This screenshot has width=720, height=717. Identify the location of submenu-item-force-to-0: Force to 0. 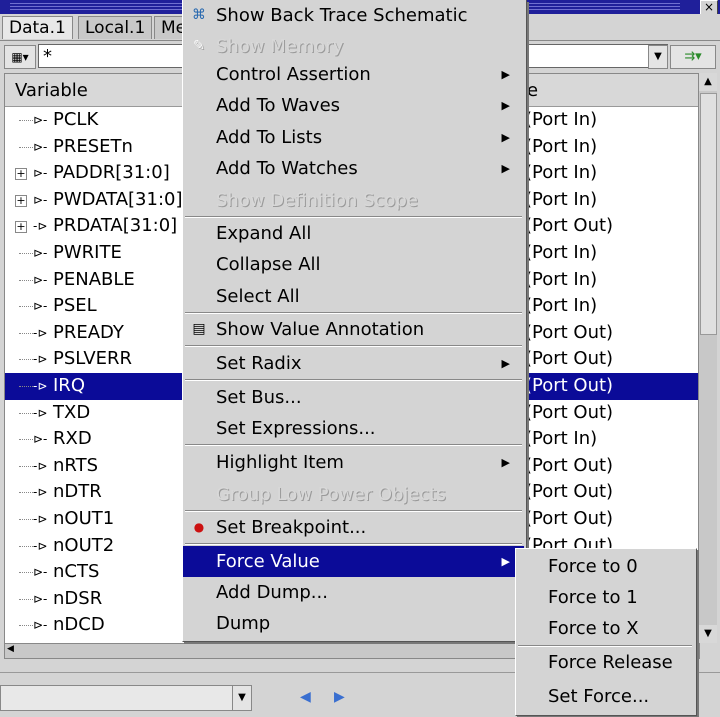
(605, 567).